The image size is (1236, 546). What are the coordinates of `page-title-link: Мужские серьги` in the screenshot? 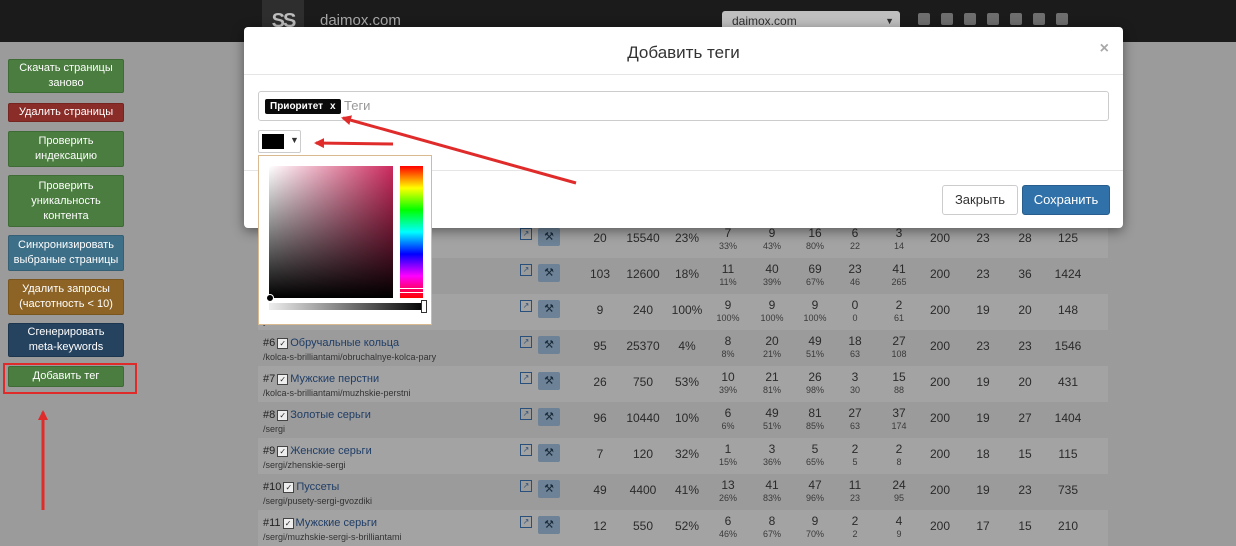 It's located at (337, 523).